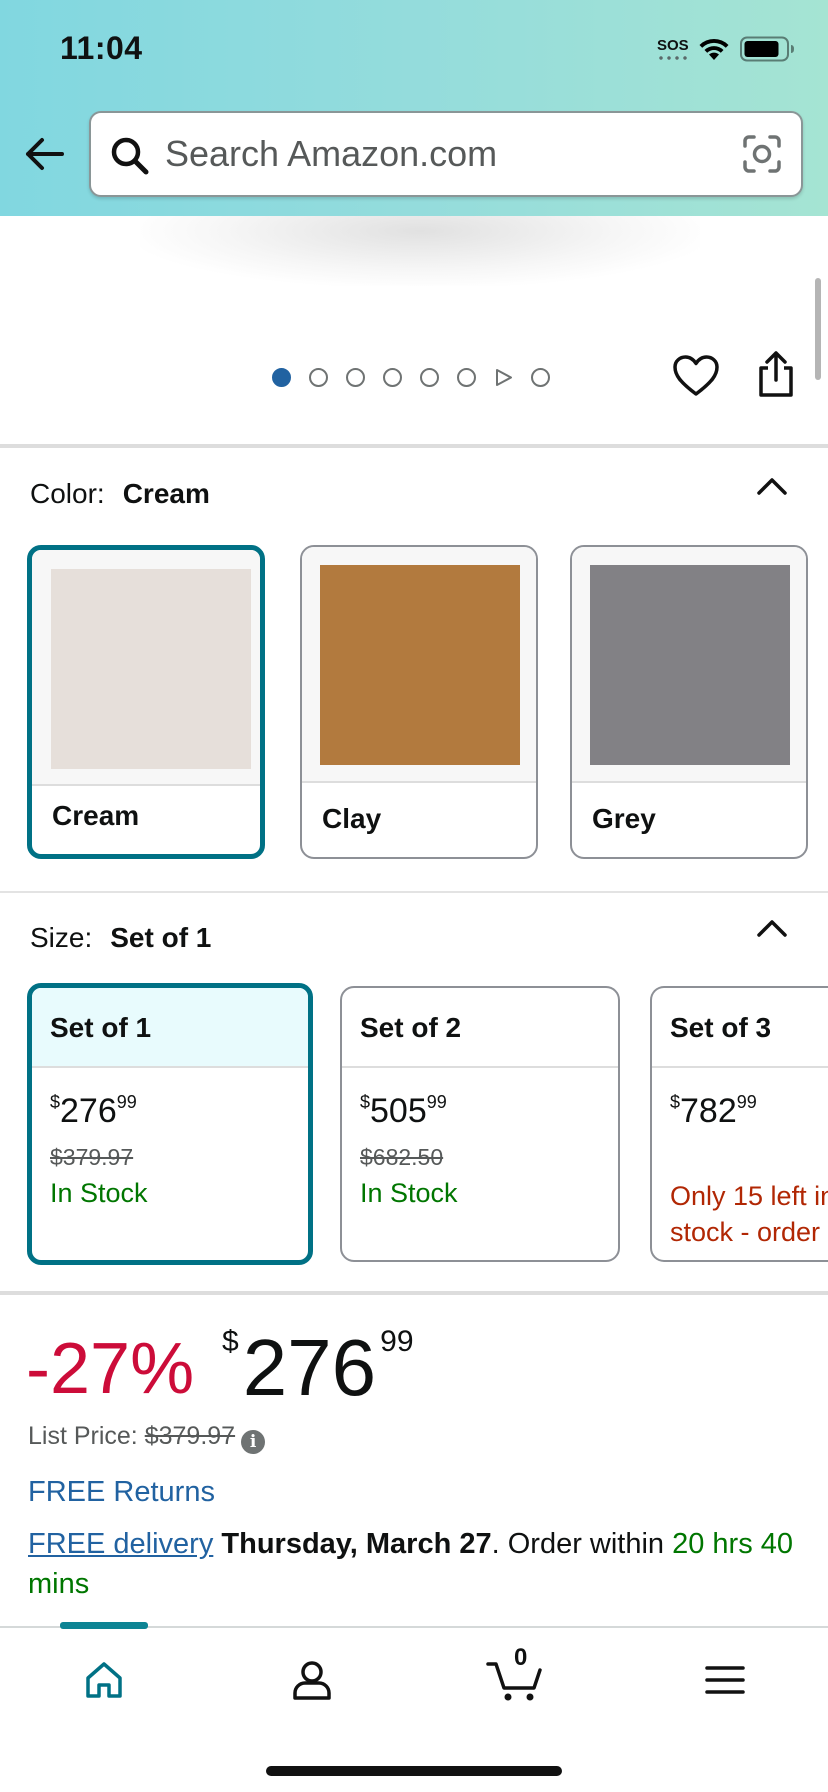 The width and height of the screenshot is (828, 1792). What do you see at coordinates (762, 154) in the screenshot?
I see `camera-search-icon` at bounding box center [762, 154].